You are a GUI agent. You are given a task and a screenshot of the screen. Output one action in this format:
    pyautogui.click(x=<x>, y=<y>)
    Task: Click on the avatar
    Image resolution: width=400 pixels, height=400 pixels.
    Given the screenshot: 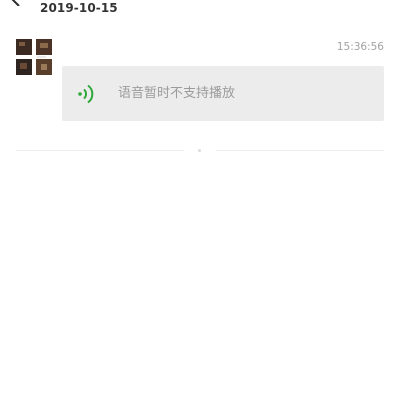 What is the action you would take?
    pyautogui.click(x=34, y=57)
    